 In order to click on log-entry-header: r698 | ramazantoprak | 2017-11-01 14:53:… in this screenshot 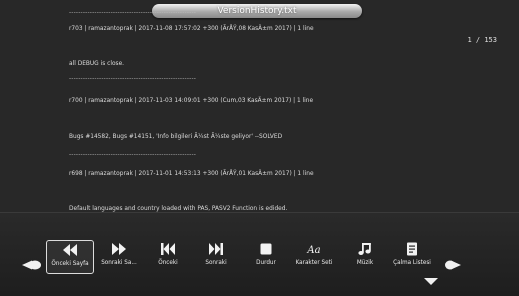, I will do `click(191, 173)`.